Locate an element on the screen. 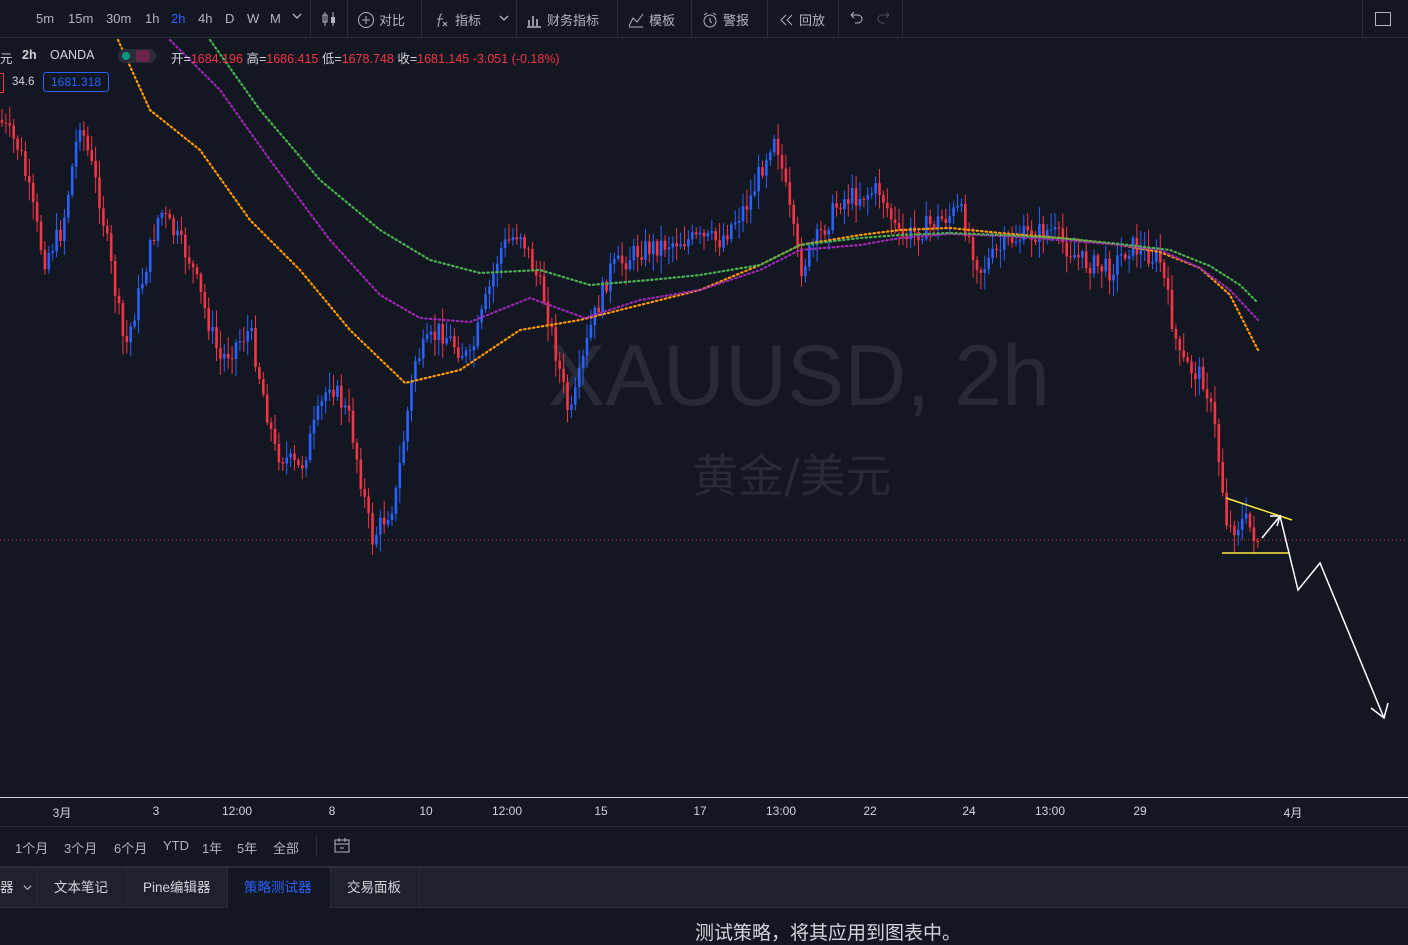 The height and width of the screenshot is (945, 1408). xaxis-label: 13:00 is located at coordinates (781, 811).